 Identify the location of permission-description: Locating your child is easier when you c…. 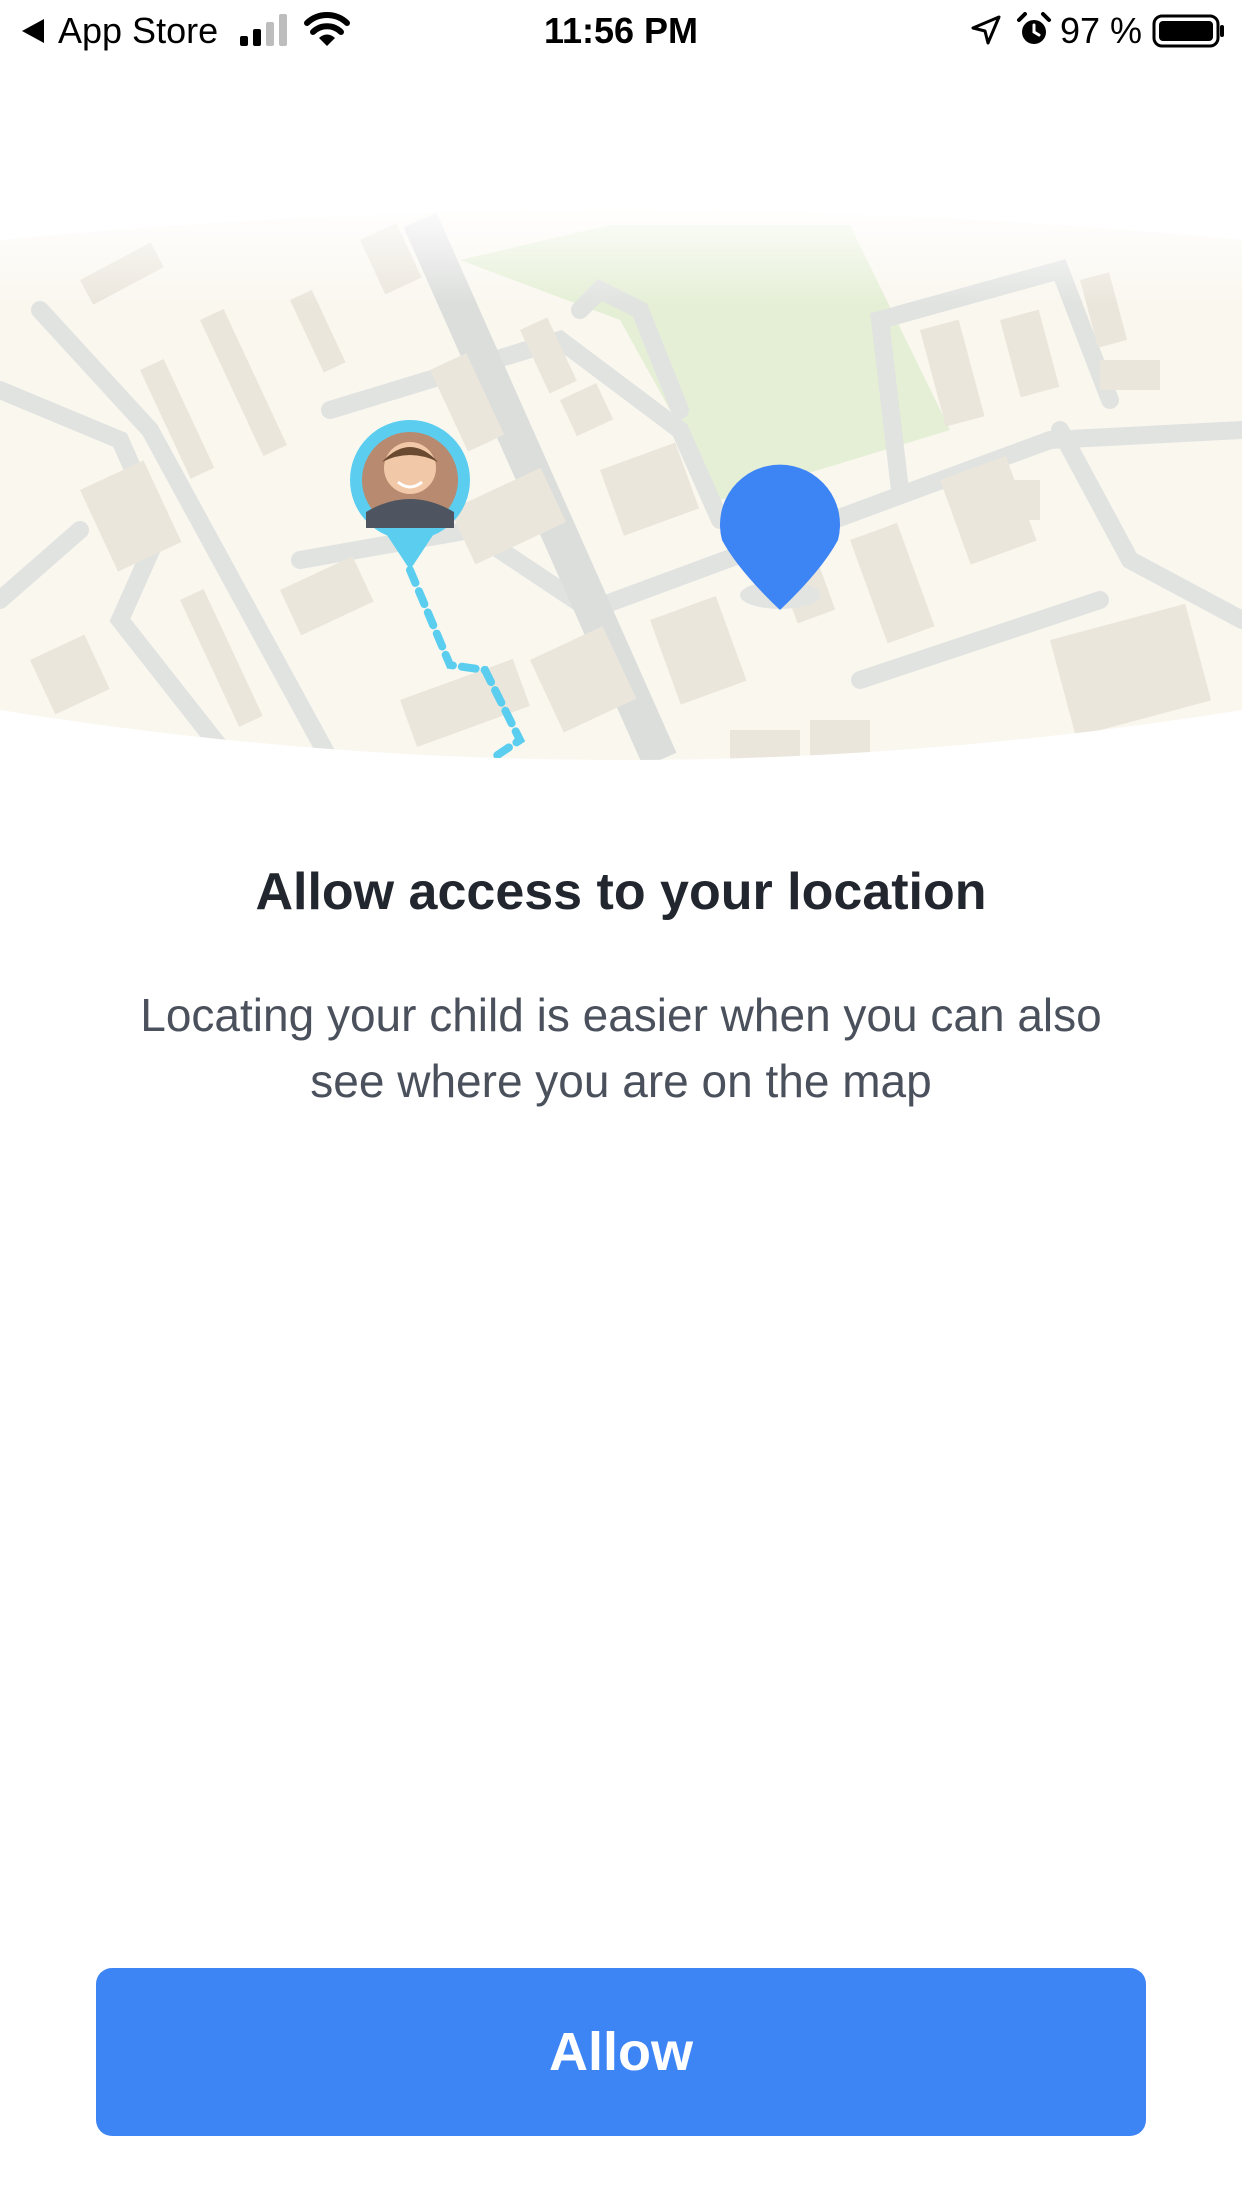
(621, 1048).